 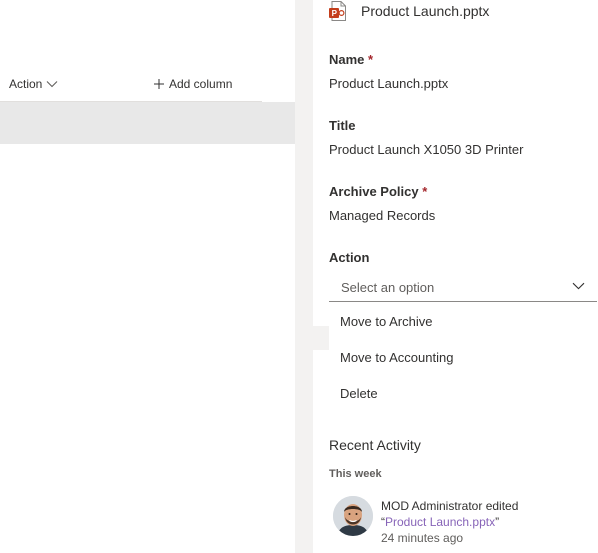 I want to click on plus-icon, so click(x=159, y=84).